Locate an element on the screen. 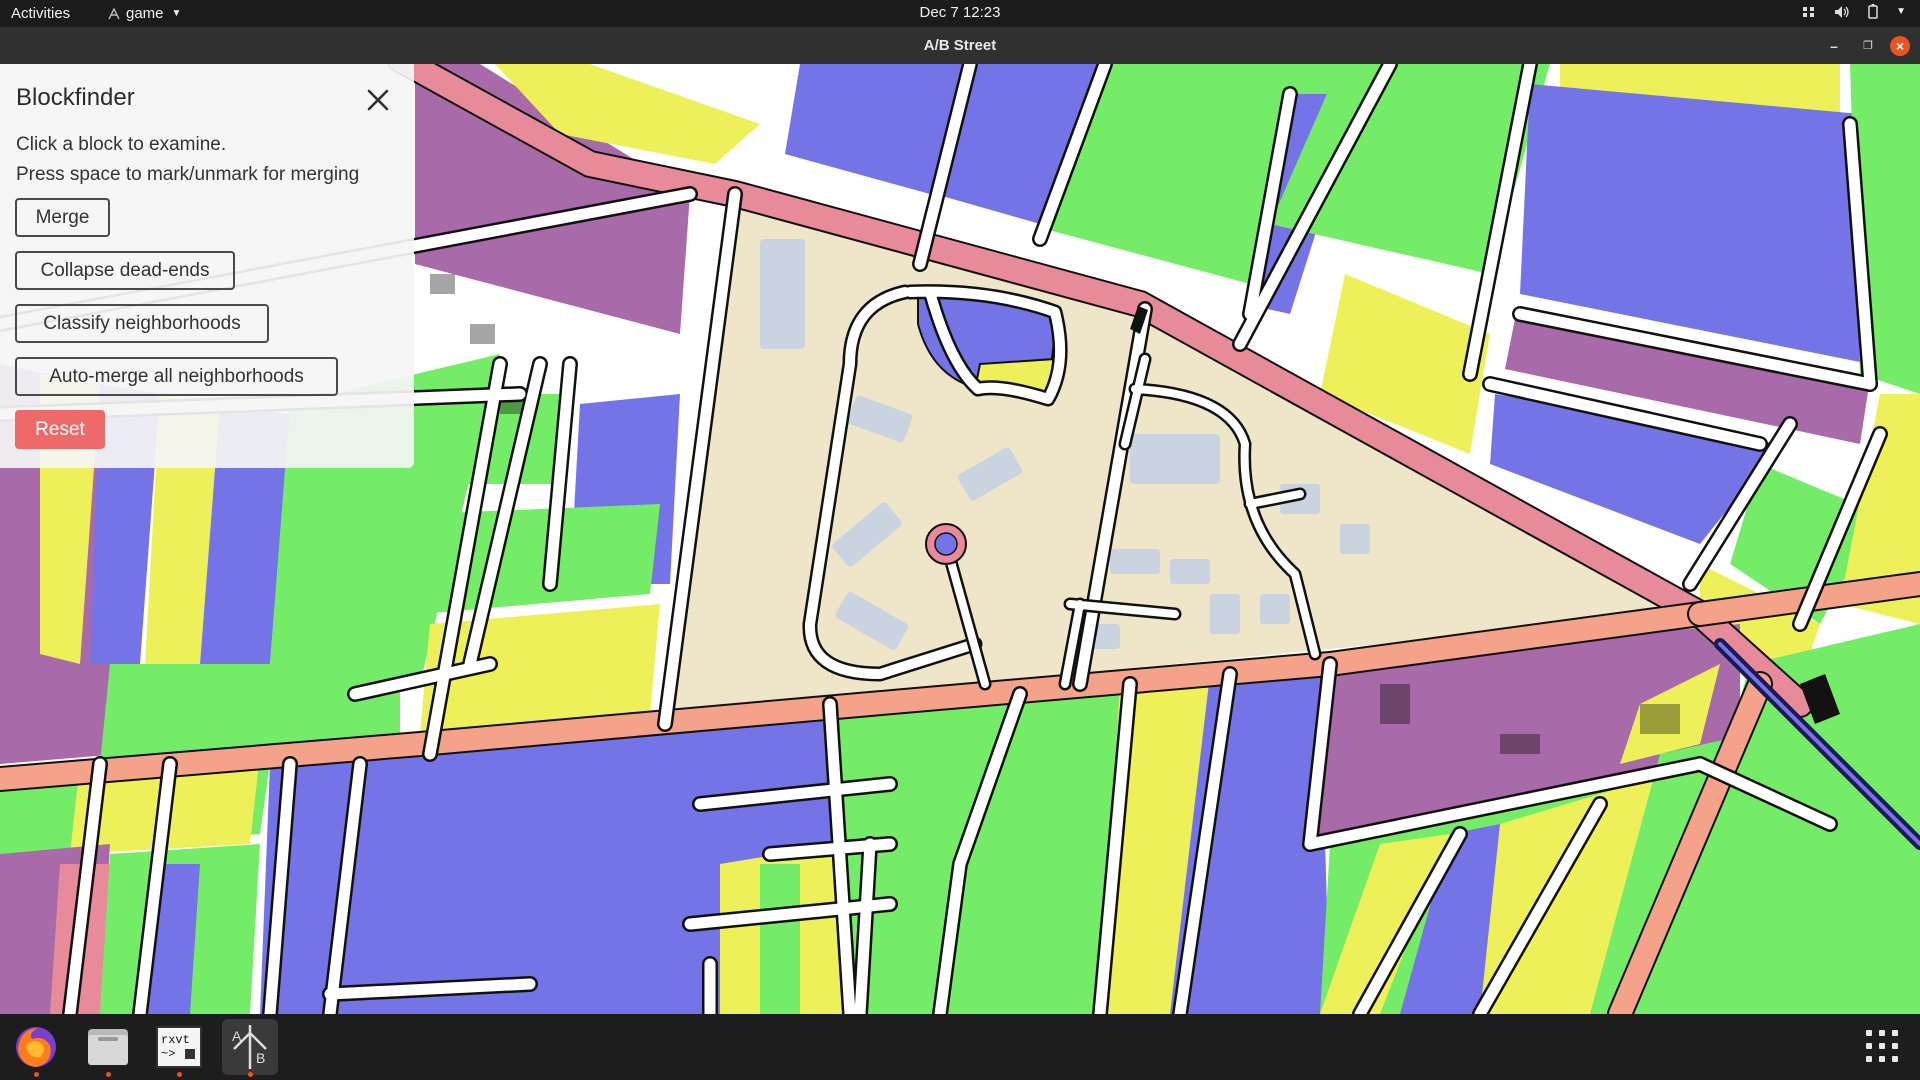 This screenshot has width=1920, height=1080. reset-button: Reset is located at coordinates (60, 429).